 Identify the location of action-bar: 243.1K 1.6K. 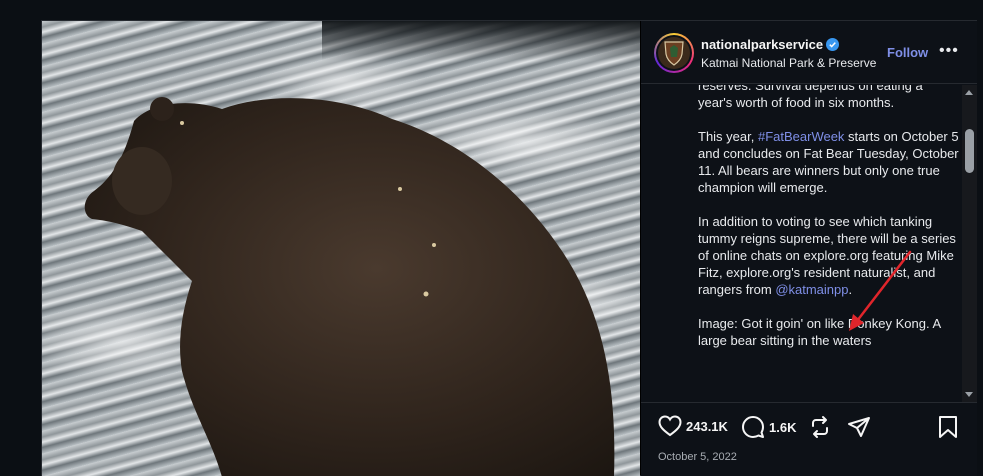
(809, 427).